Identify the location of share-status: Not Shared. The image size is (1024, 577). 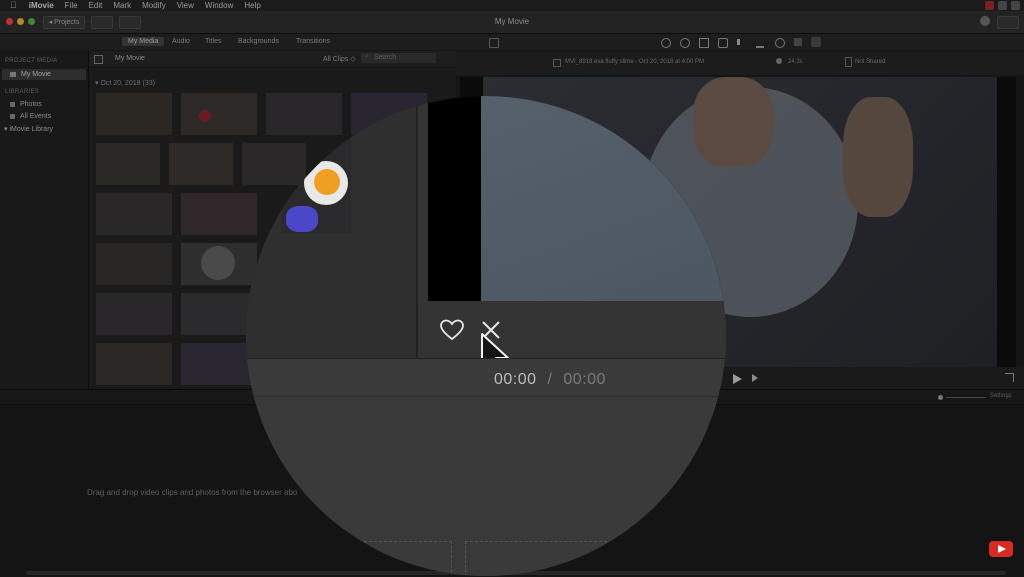
(870, 62).